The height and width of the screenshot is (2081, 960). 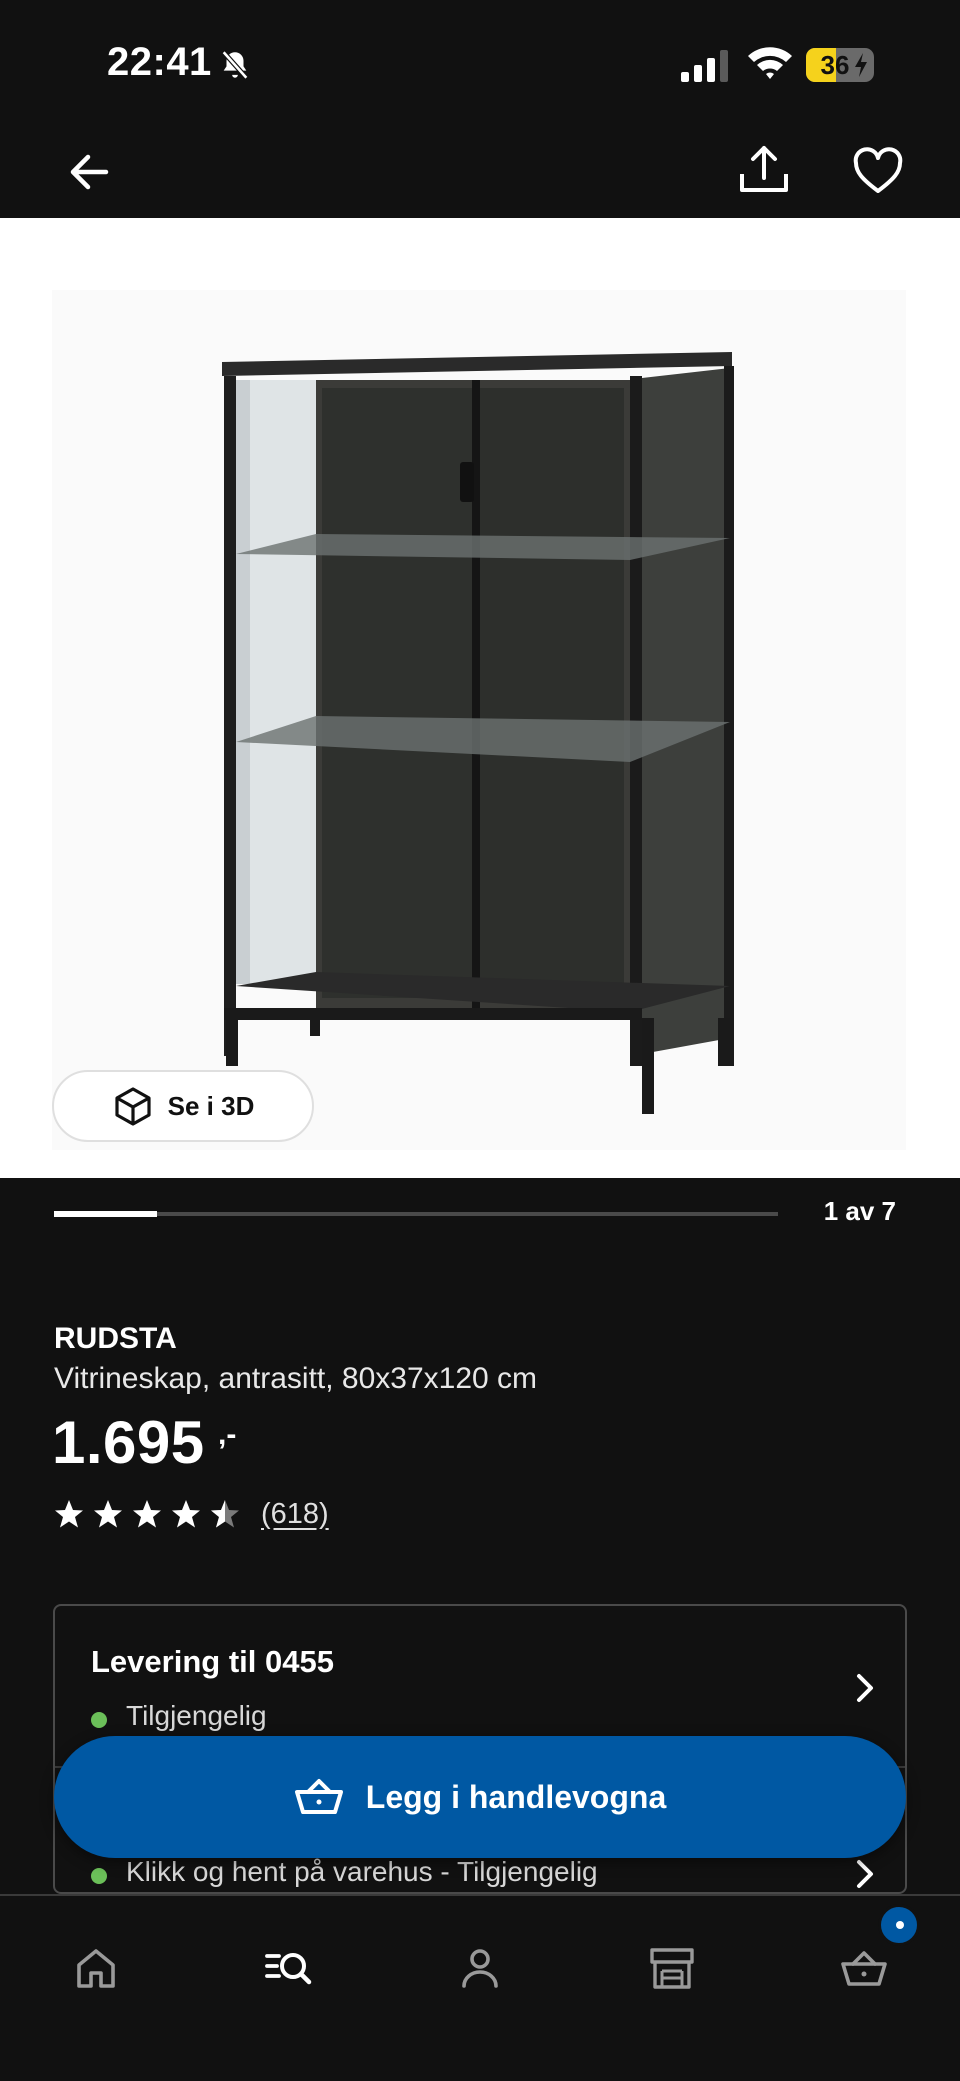 I want to click on status-time: 22:41, so click(x=159, y=62).